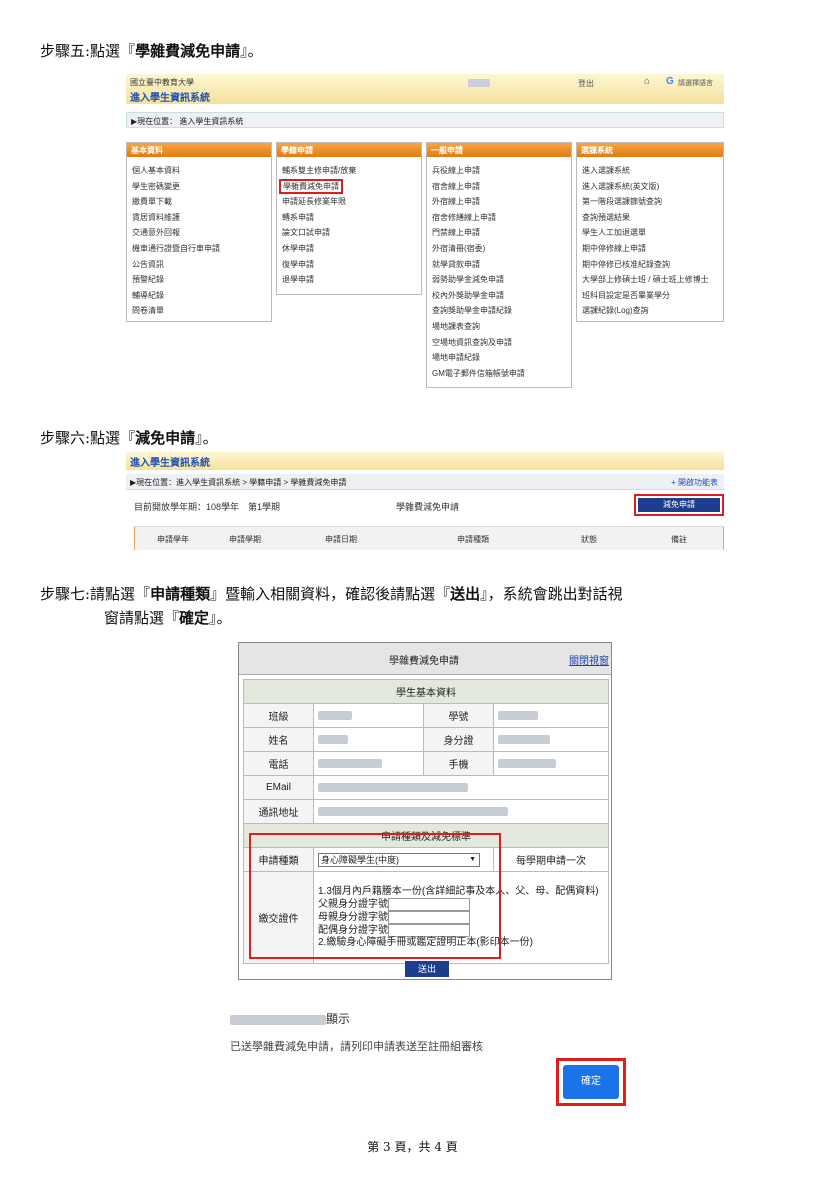  Describe the element at coordinates (349, 171) in the screenshot. I see `menu-item: 輔系雙主修申請/放棄` at that location.